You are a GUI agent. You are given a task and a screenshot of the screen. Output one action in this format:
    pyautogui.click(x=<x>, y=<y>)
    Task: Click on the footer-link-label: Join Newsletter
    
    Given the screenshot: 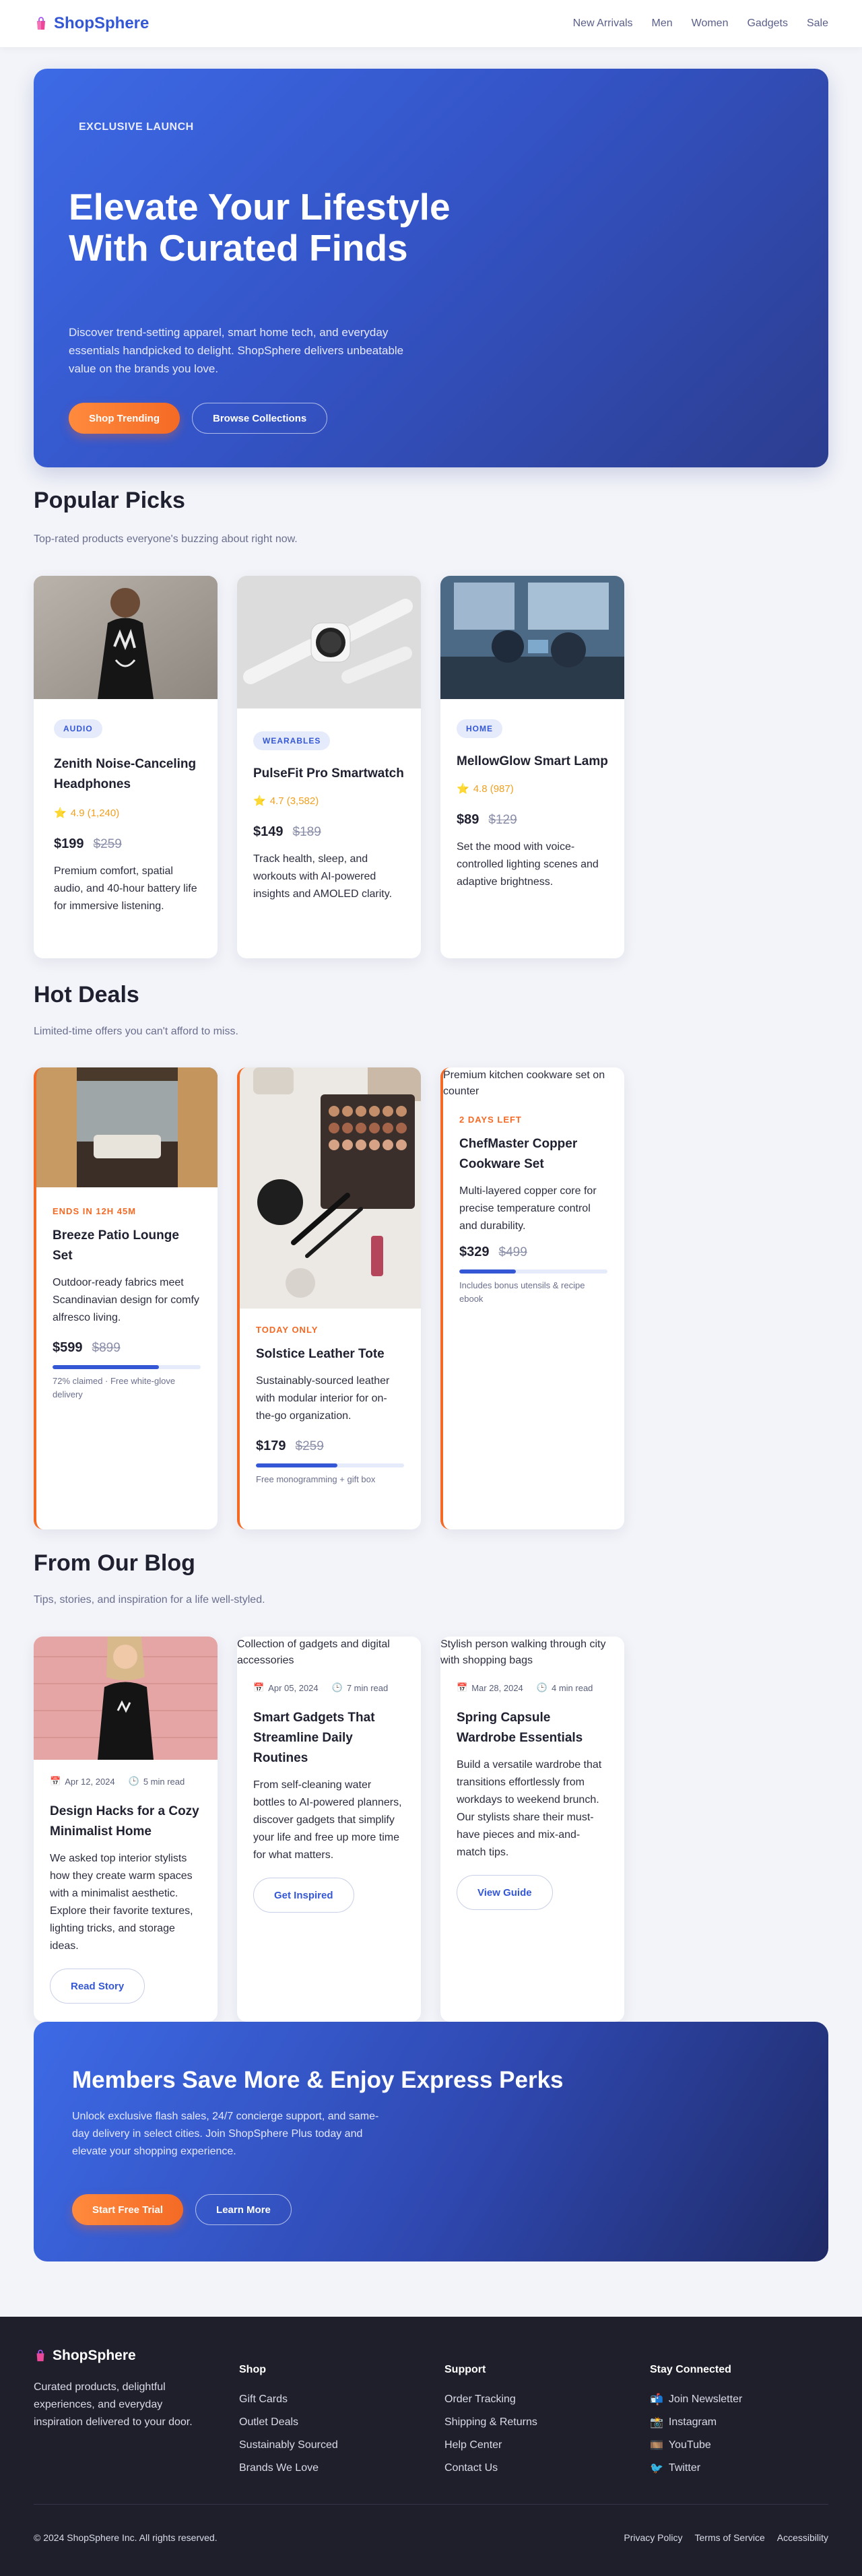 What is the action you would take?
    pyautogui.click(x=705, y=2399)
    